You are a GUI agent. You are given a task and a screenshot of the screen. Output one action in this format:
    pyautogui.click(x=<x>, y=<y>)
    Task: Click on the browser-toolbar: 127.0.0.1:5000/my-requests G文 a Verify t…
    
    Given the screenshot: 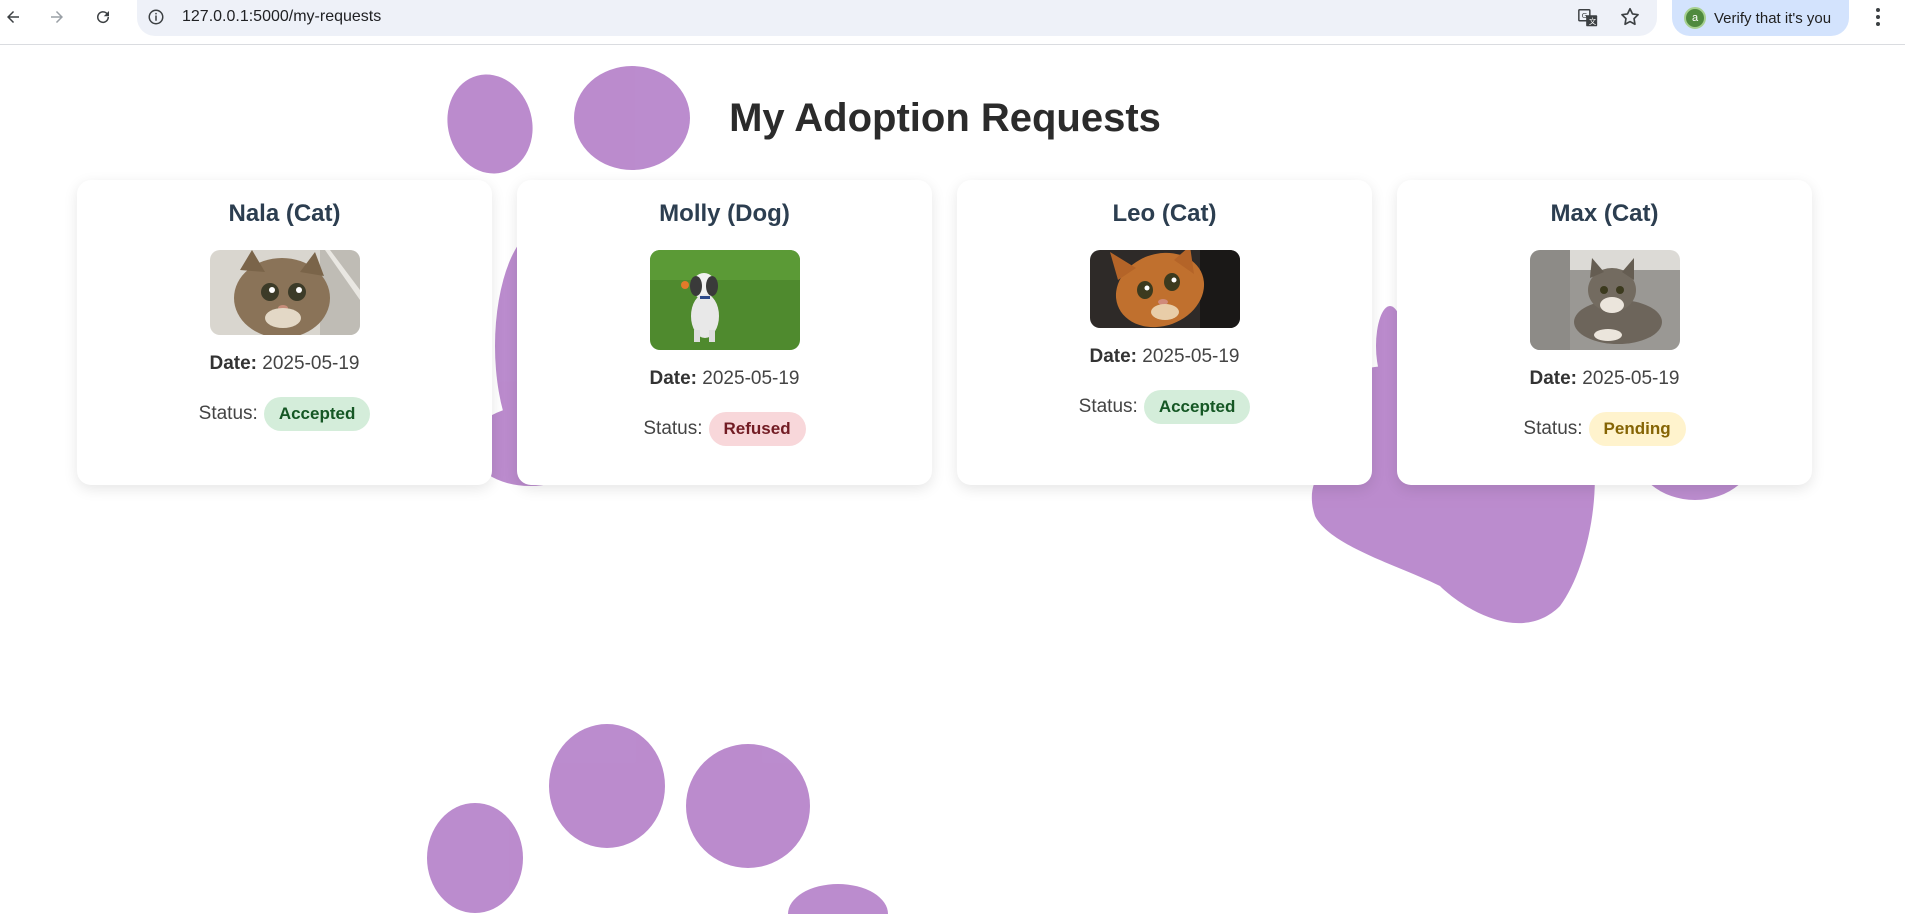 What is the action you would take?
    pyautogui.click(x=952, y=22)
    